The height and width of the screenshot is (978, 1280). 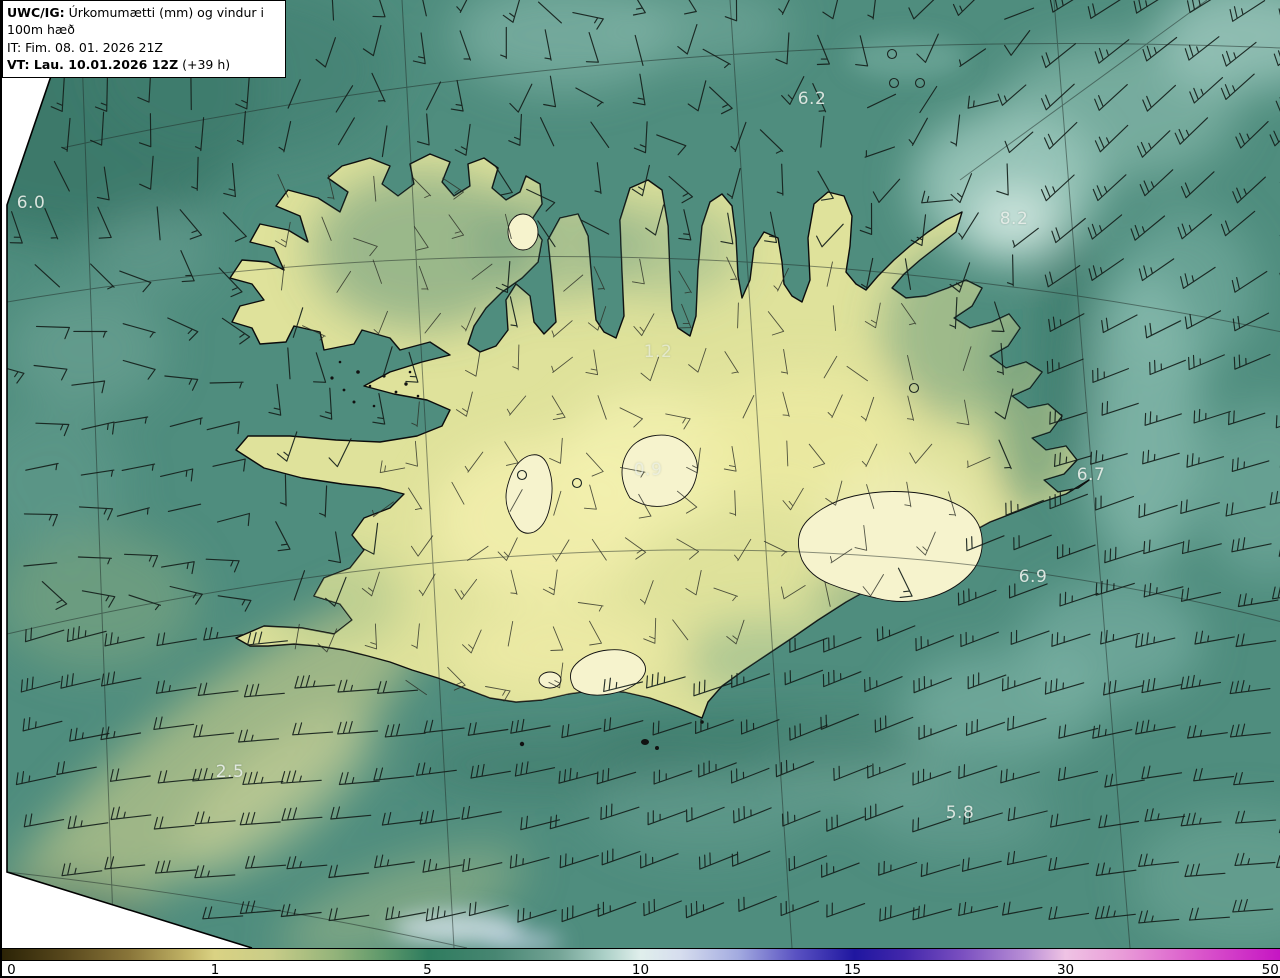 I want to click on colorbar-gradient-band, so click(x=641, y=954).